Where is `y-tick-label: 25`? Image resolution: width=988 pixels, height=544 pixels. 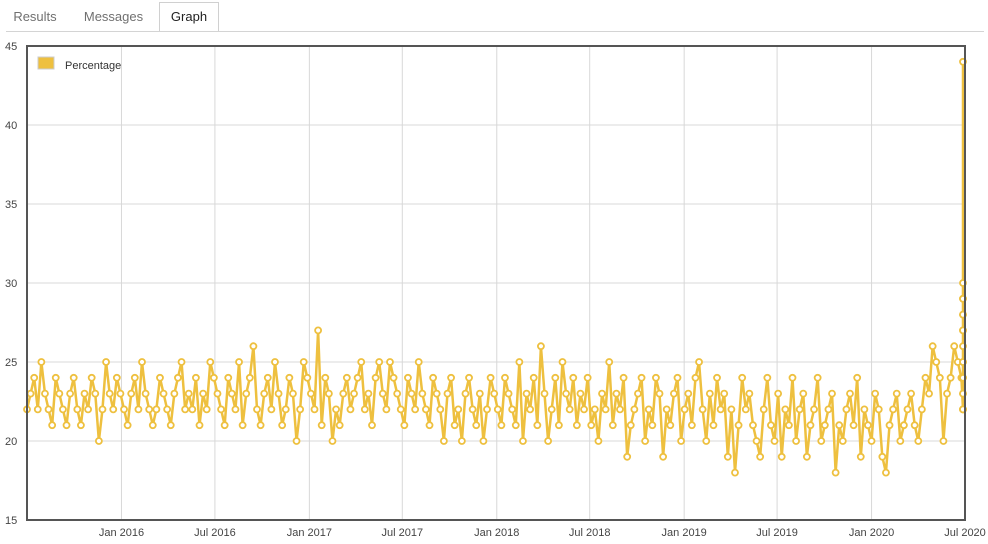
y-tick-label: 25 is located at coordinates (11, 363).